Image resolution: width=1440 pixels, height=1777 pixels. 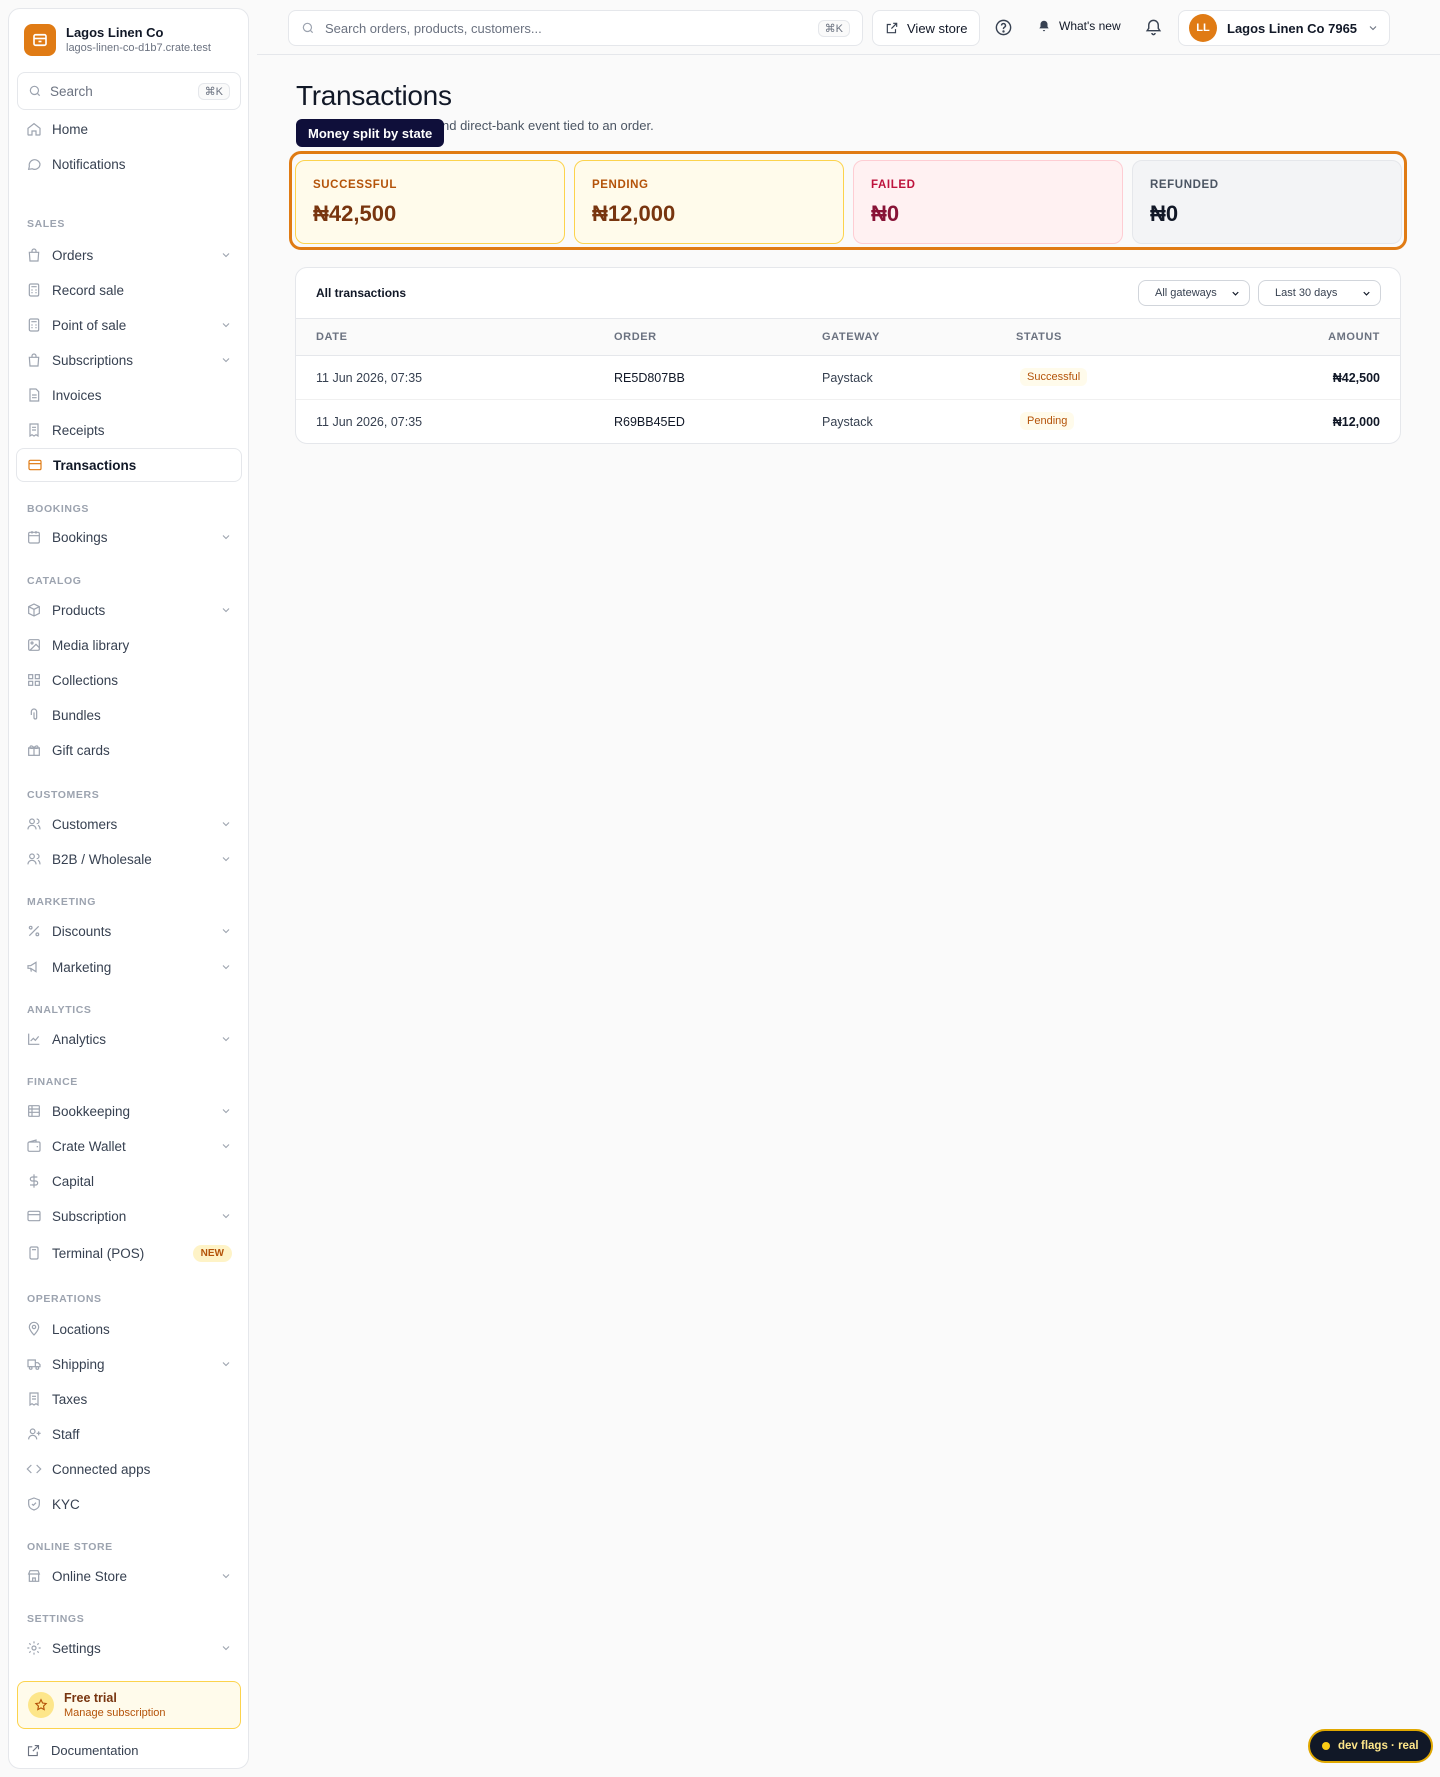 I want to click on sidebar-item-record-sale: Record sale, so click(x=129, y=290).